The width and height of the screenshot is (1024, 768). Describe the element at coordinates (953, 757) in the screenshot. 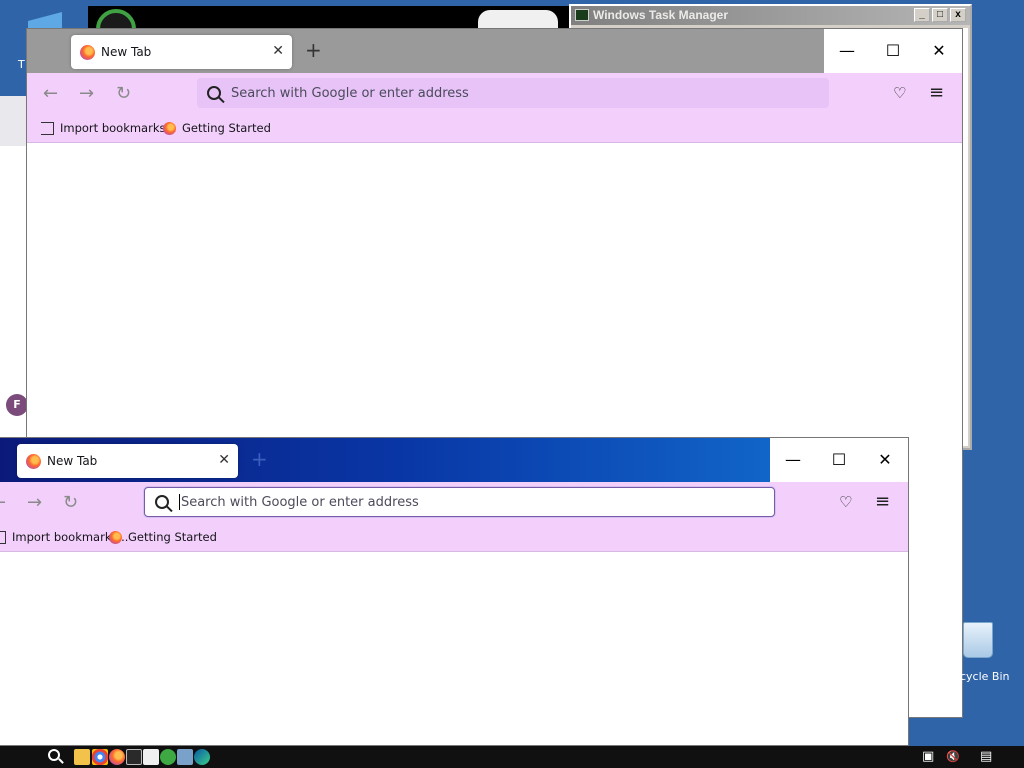

I see `volume-muted-icon: 🔇` at that location.